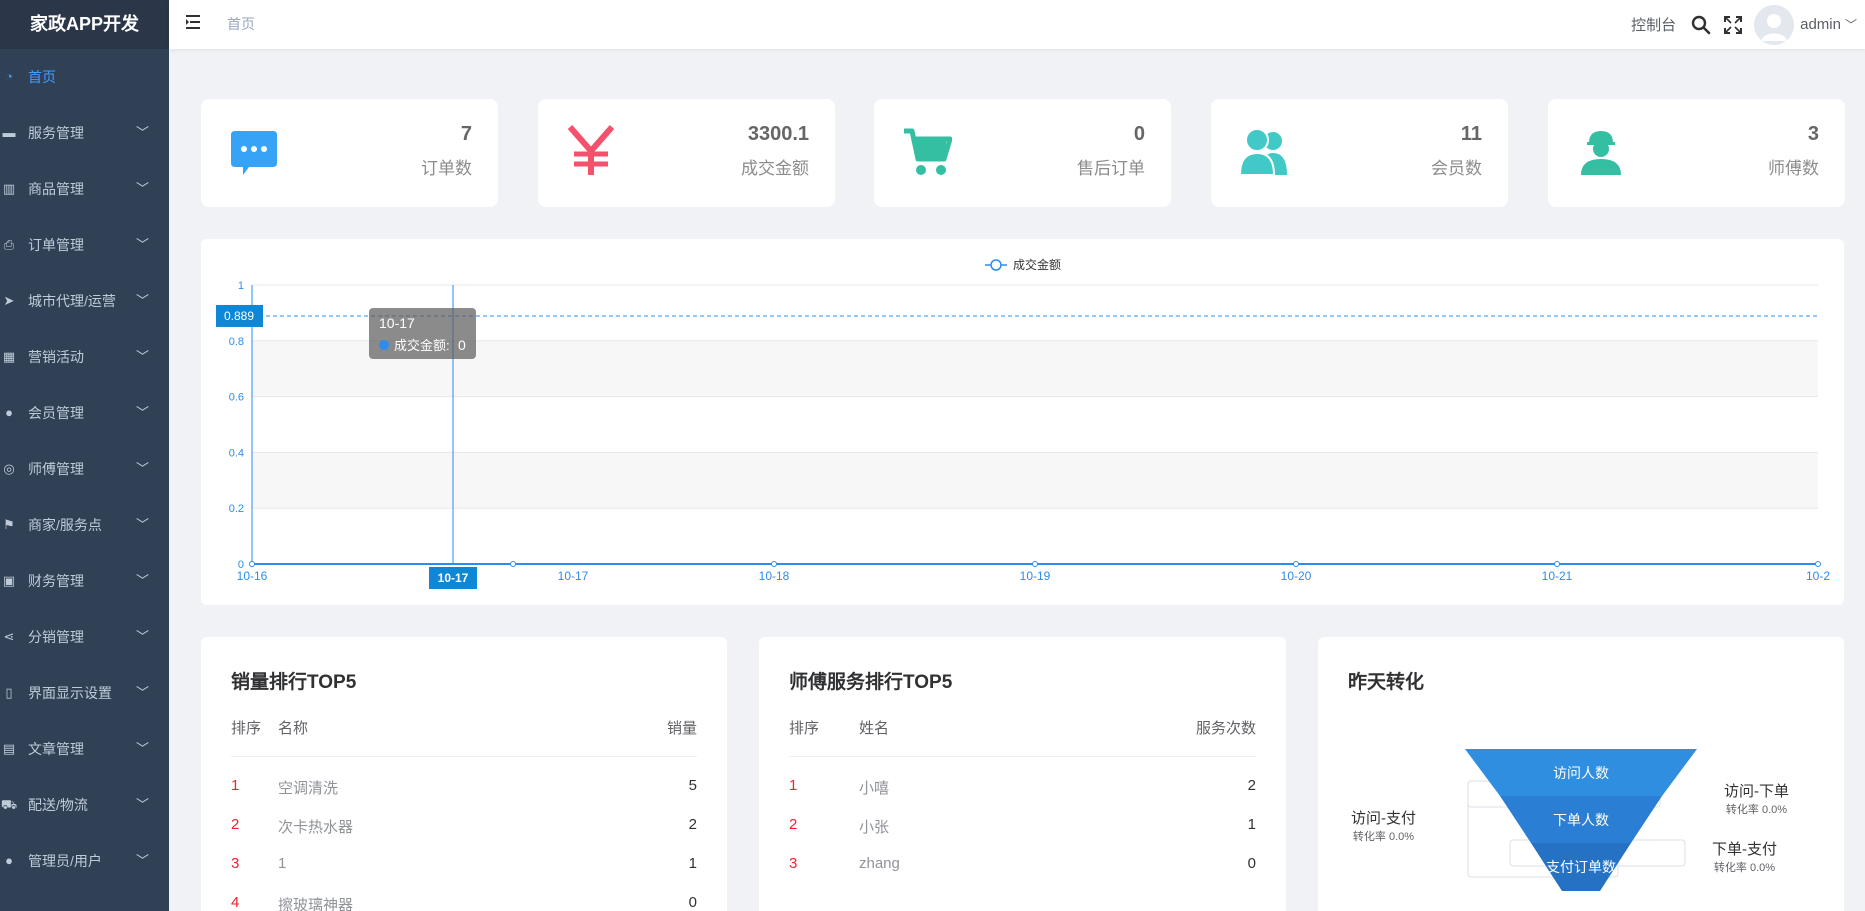 The image size is (1865, 911). I want to click on sidebar-item: ⋖ 分销管理 ﹀, so click(84, 637).